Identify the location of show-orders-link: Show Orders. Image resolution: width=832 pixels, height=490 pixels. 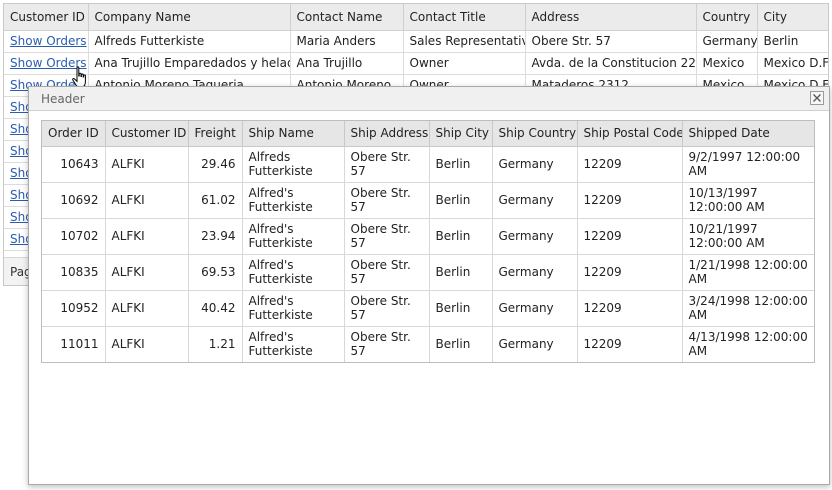
(48, 41).